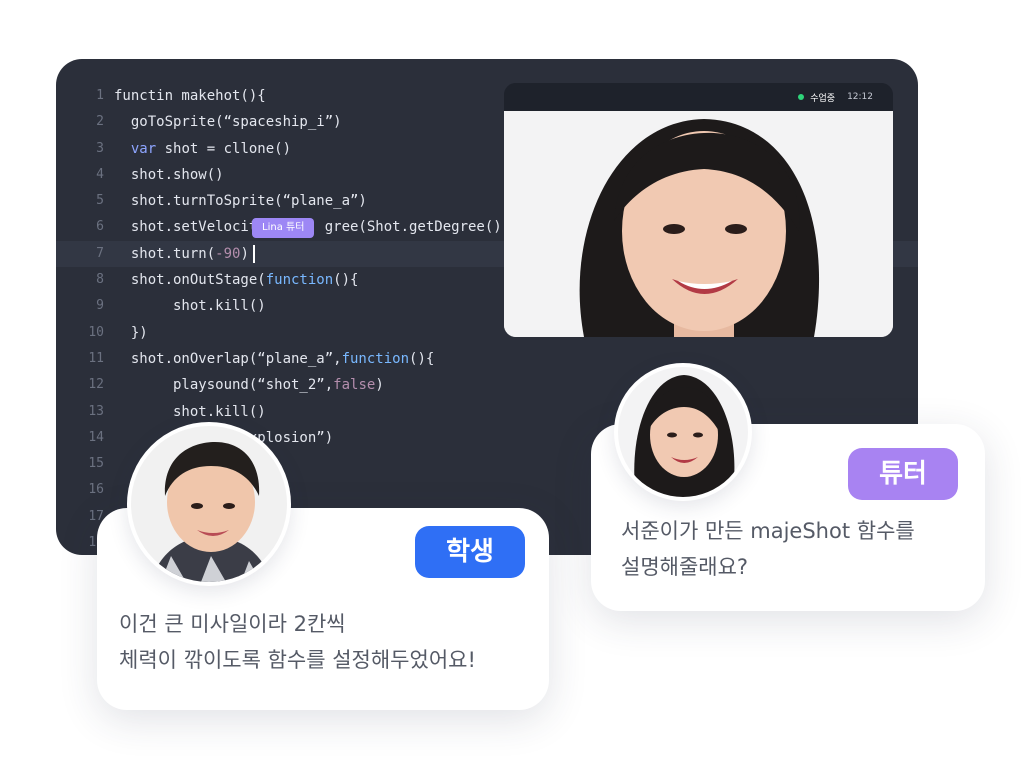 Image resolution: width=1030 pixels, height=779 pixels. I want to click on code-text: var shot = cllone(), so click(202, 149).